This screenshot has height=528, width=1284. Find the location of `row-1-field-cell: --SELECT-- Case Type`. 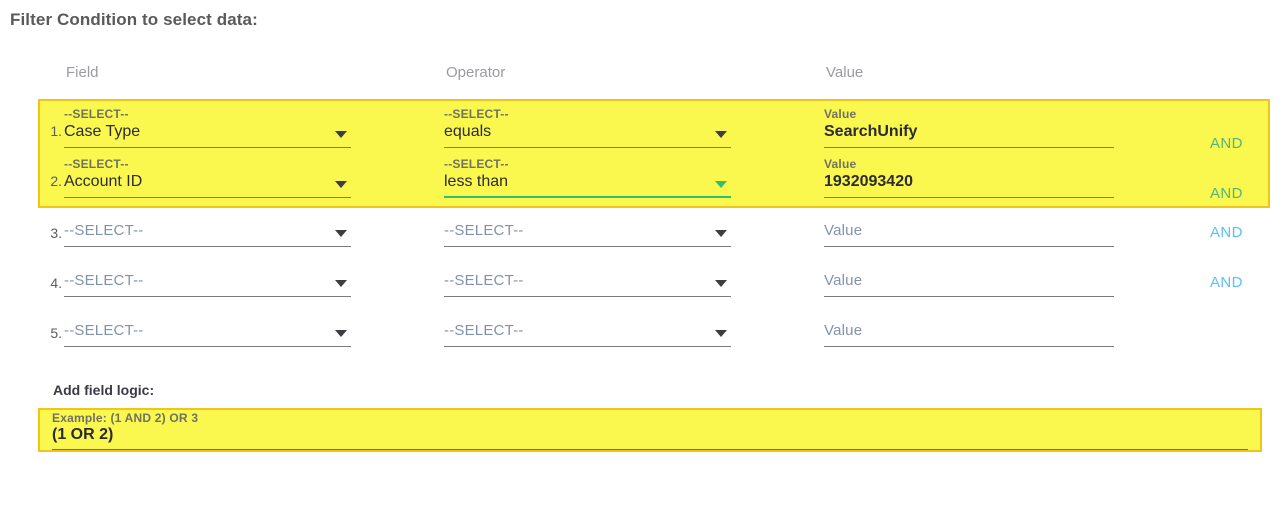

row-1-field-cell: --SELECT-- Case Type is located at coordinates (207, 127).